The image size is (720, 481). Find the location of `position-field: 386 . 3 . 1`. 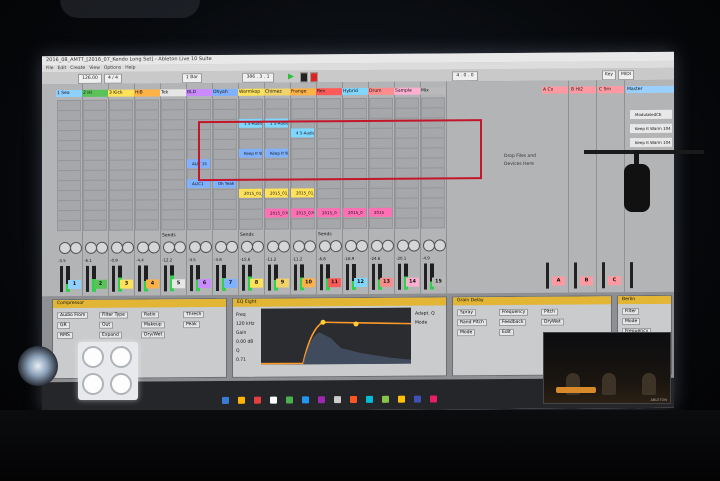

position-field: 386 . 3 . 1 is located at coordinates (258, 77).